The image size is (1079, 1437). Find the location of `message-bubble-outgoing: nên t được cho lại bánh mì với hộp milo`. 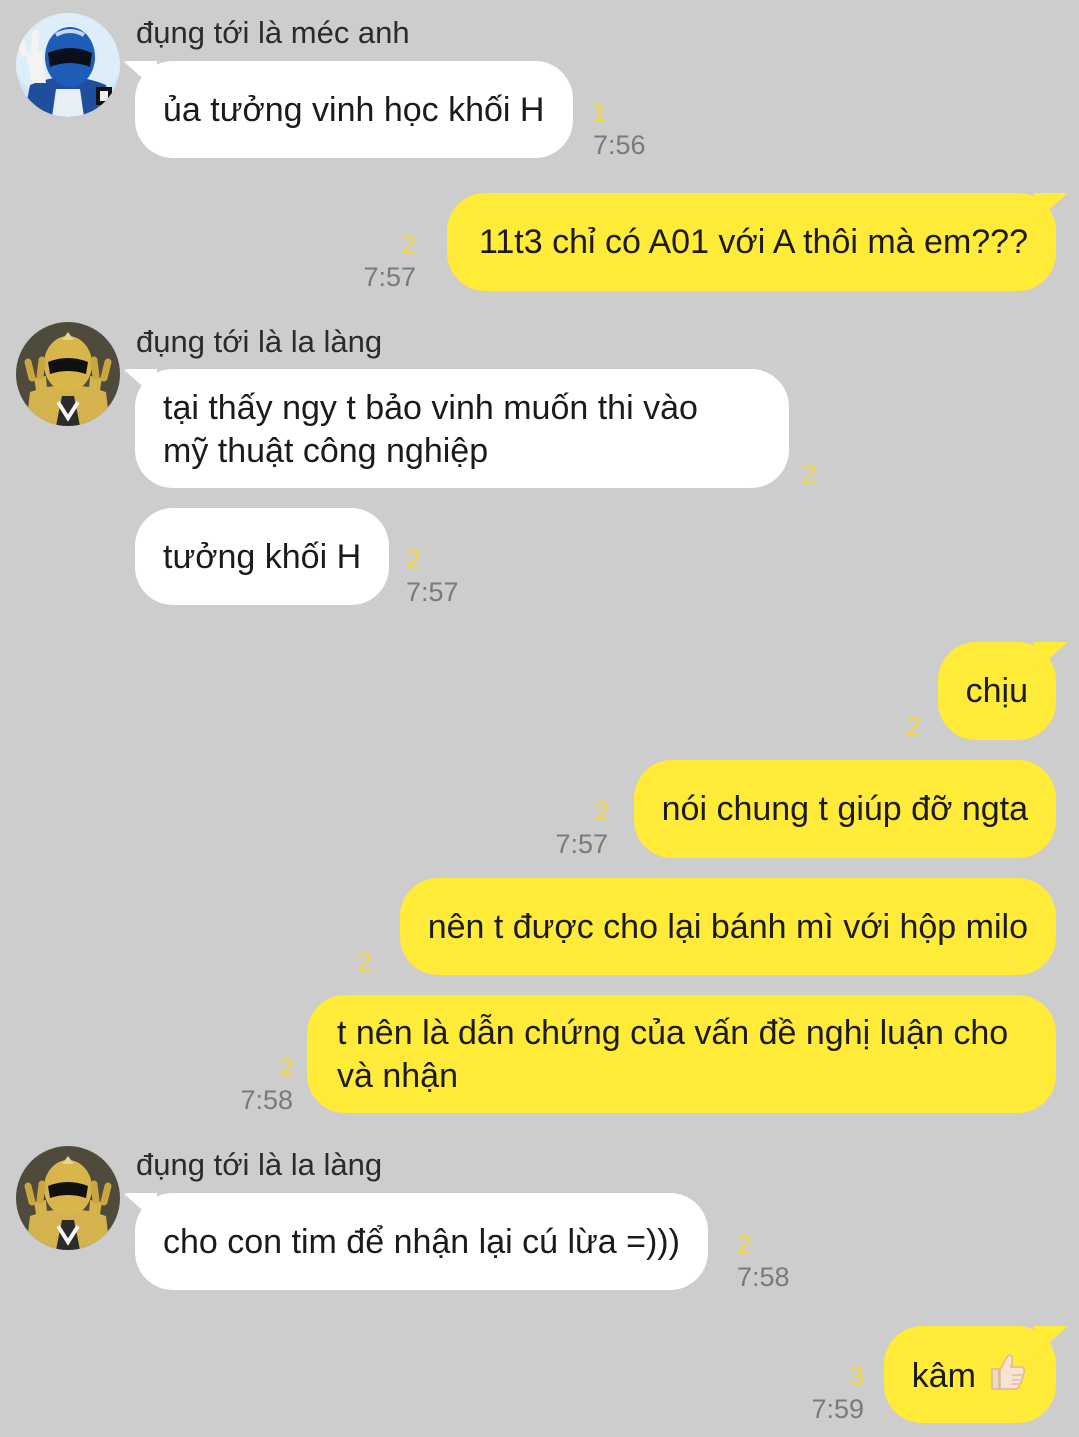

message-bubble-outgoing: nên t được cho lại bánh mì với hộp milo is located at coordinates (727, 926).